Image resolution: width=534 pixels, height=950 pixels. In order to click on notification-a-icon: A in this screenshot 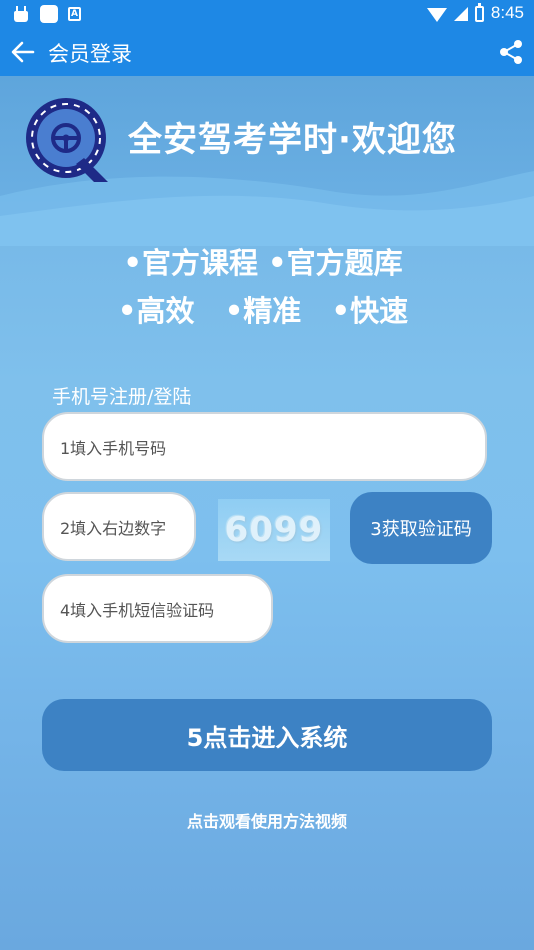, I will do `click(74, 14)`.